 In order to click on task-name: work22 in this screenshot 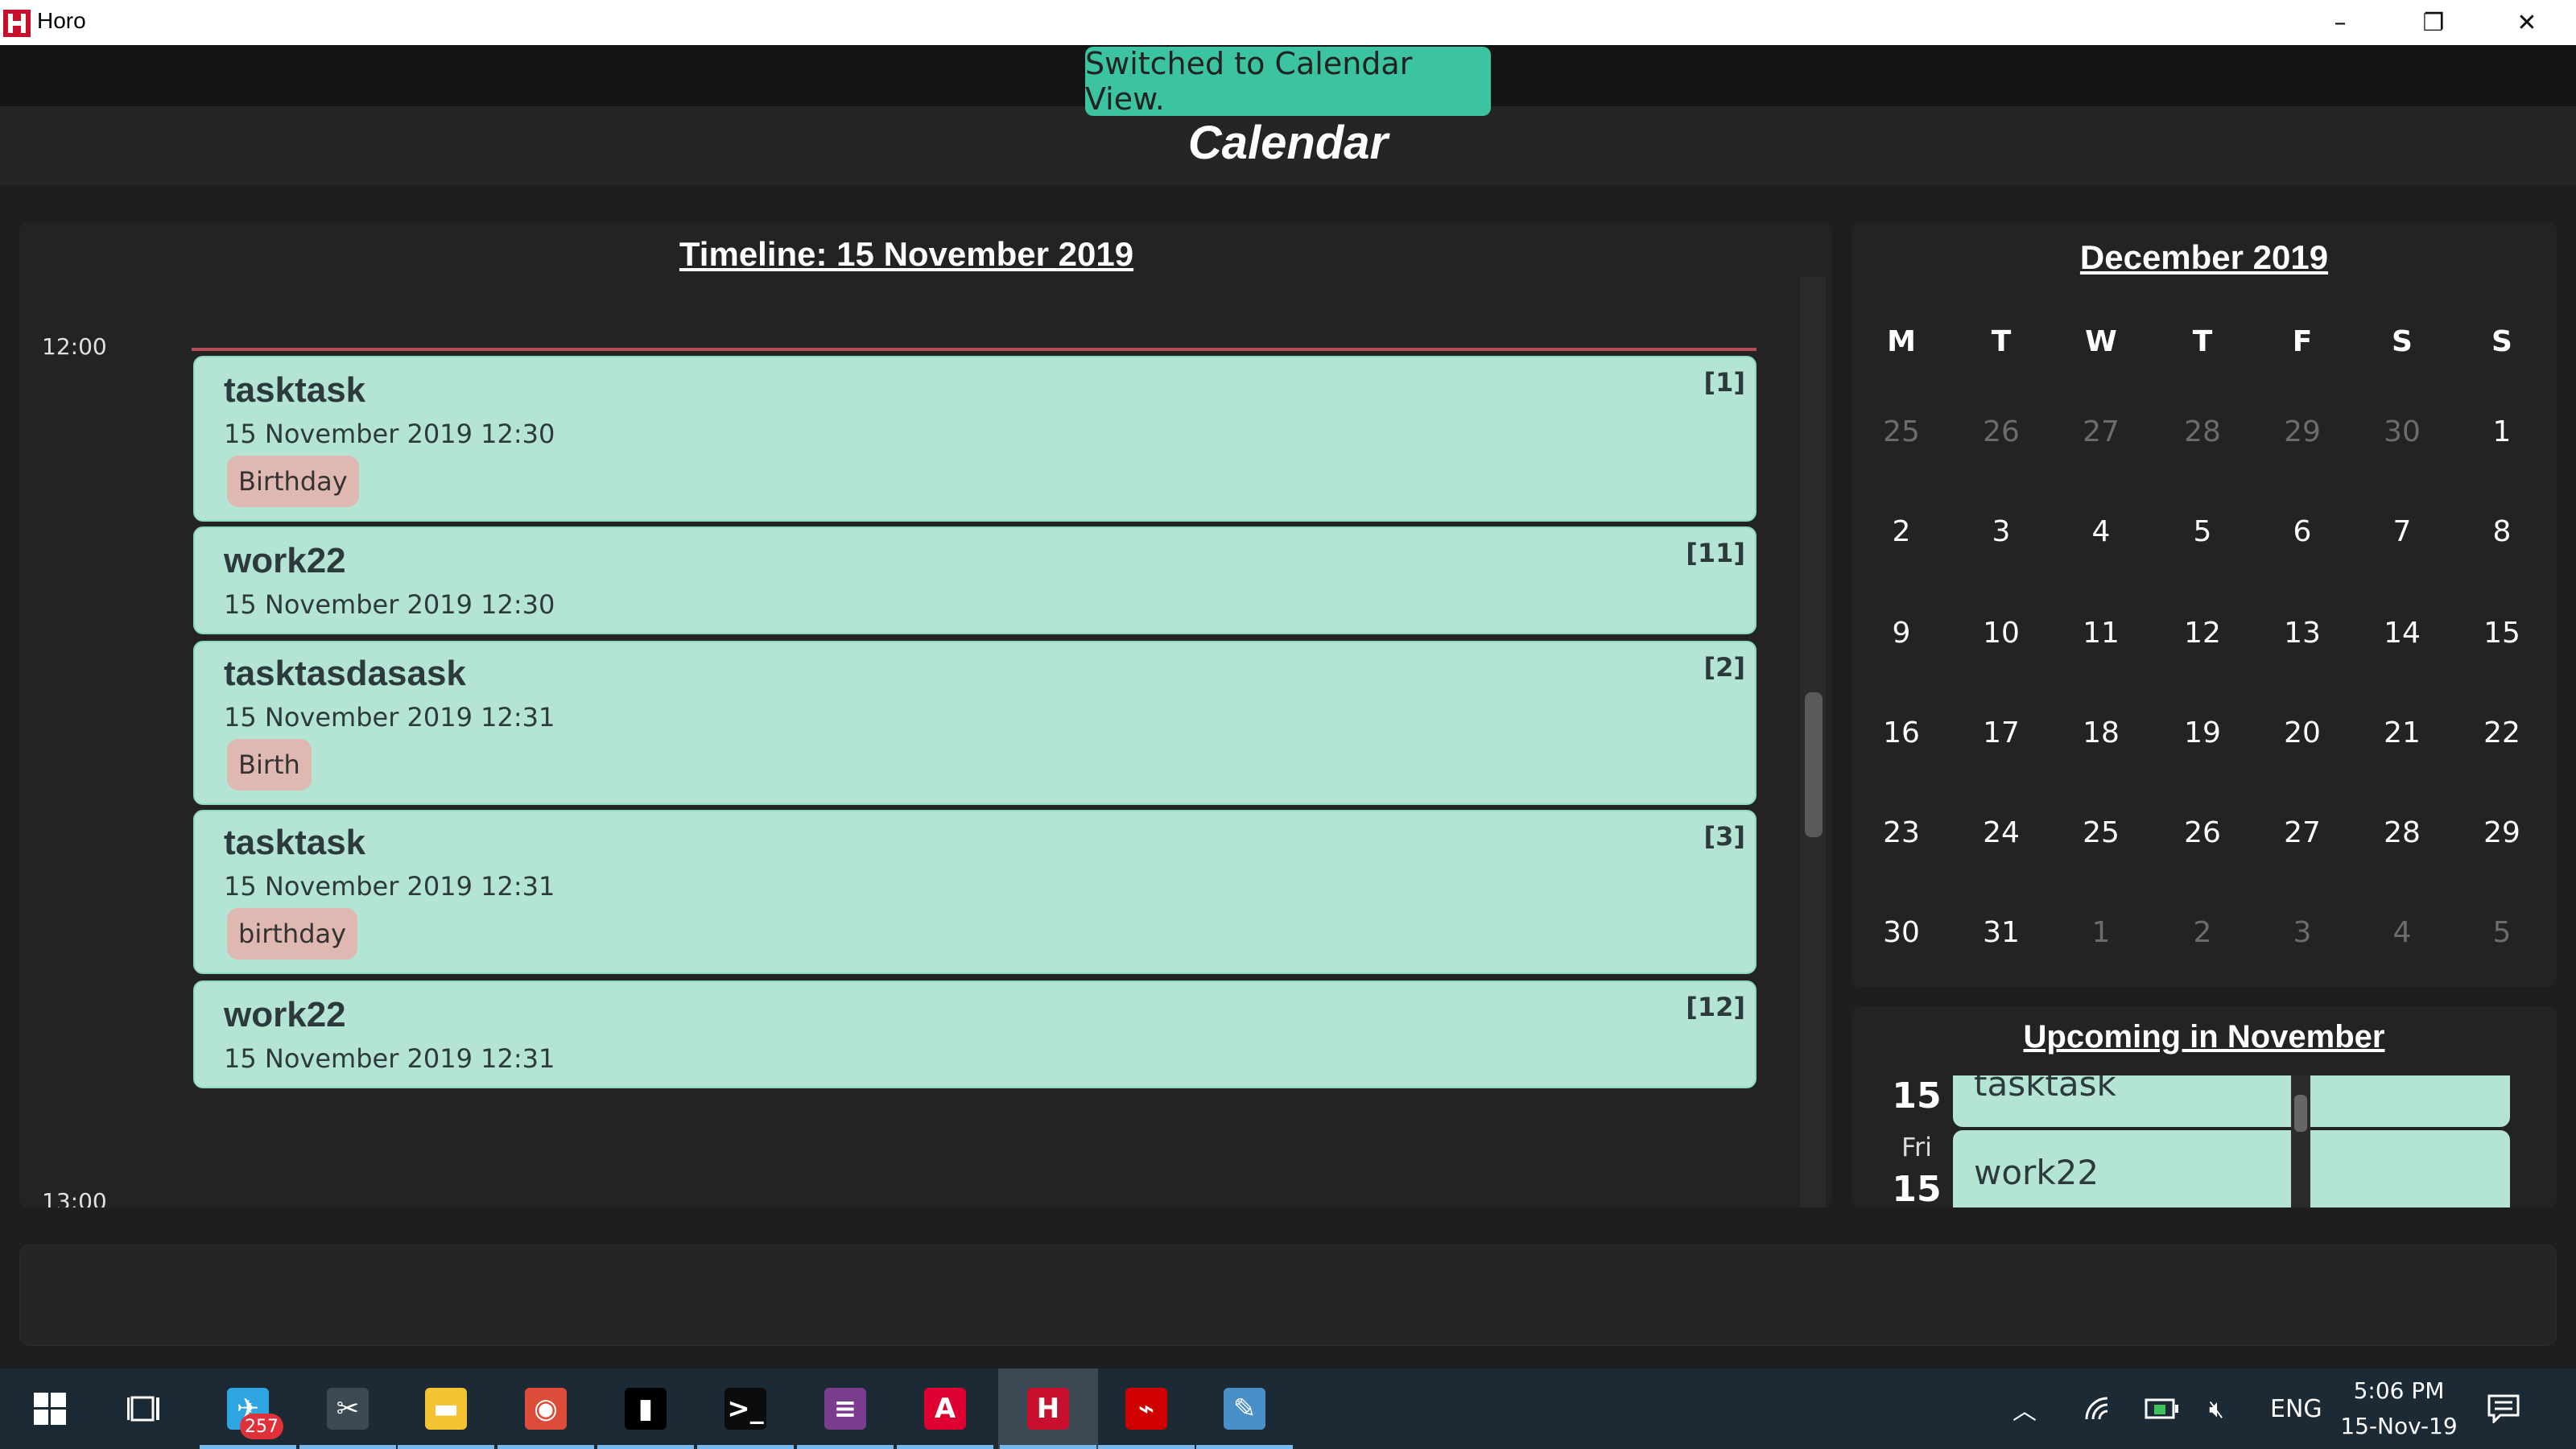, I will do `click(285, 1014)`.